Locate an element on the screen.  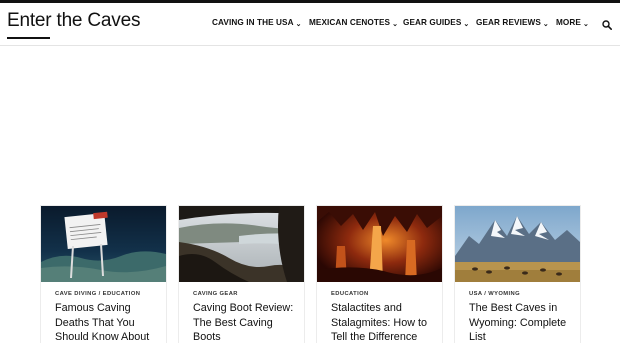
article-category: CAVE DIVING / EDUCATION is located at coordinates (97, 294).